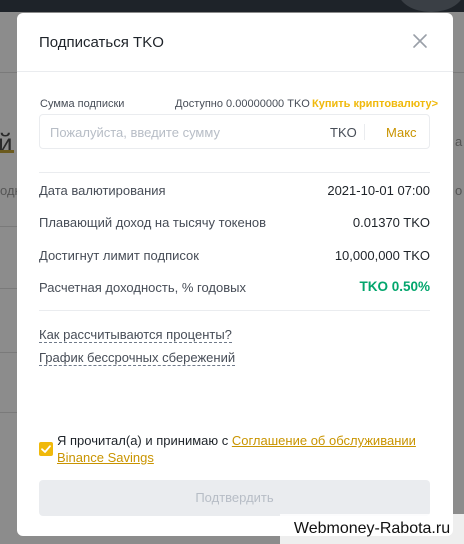  Describe the element at coordinates (180, 132) in the screenshot. I see `amount-input` at that location.